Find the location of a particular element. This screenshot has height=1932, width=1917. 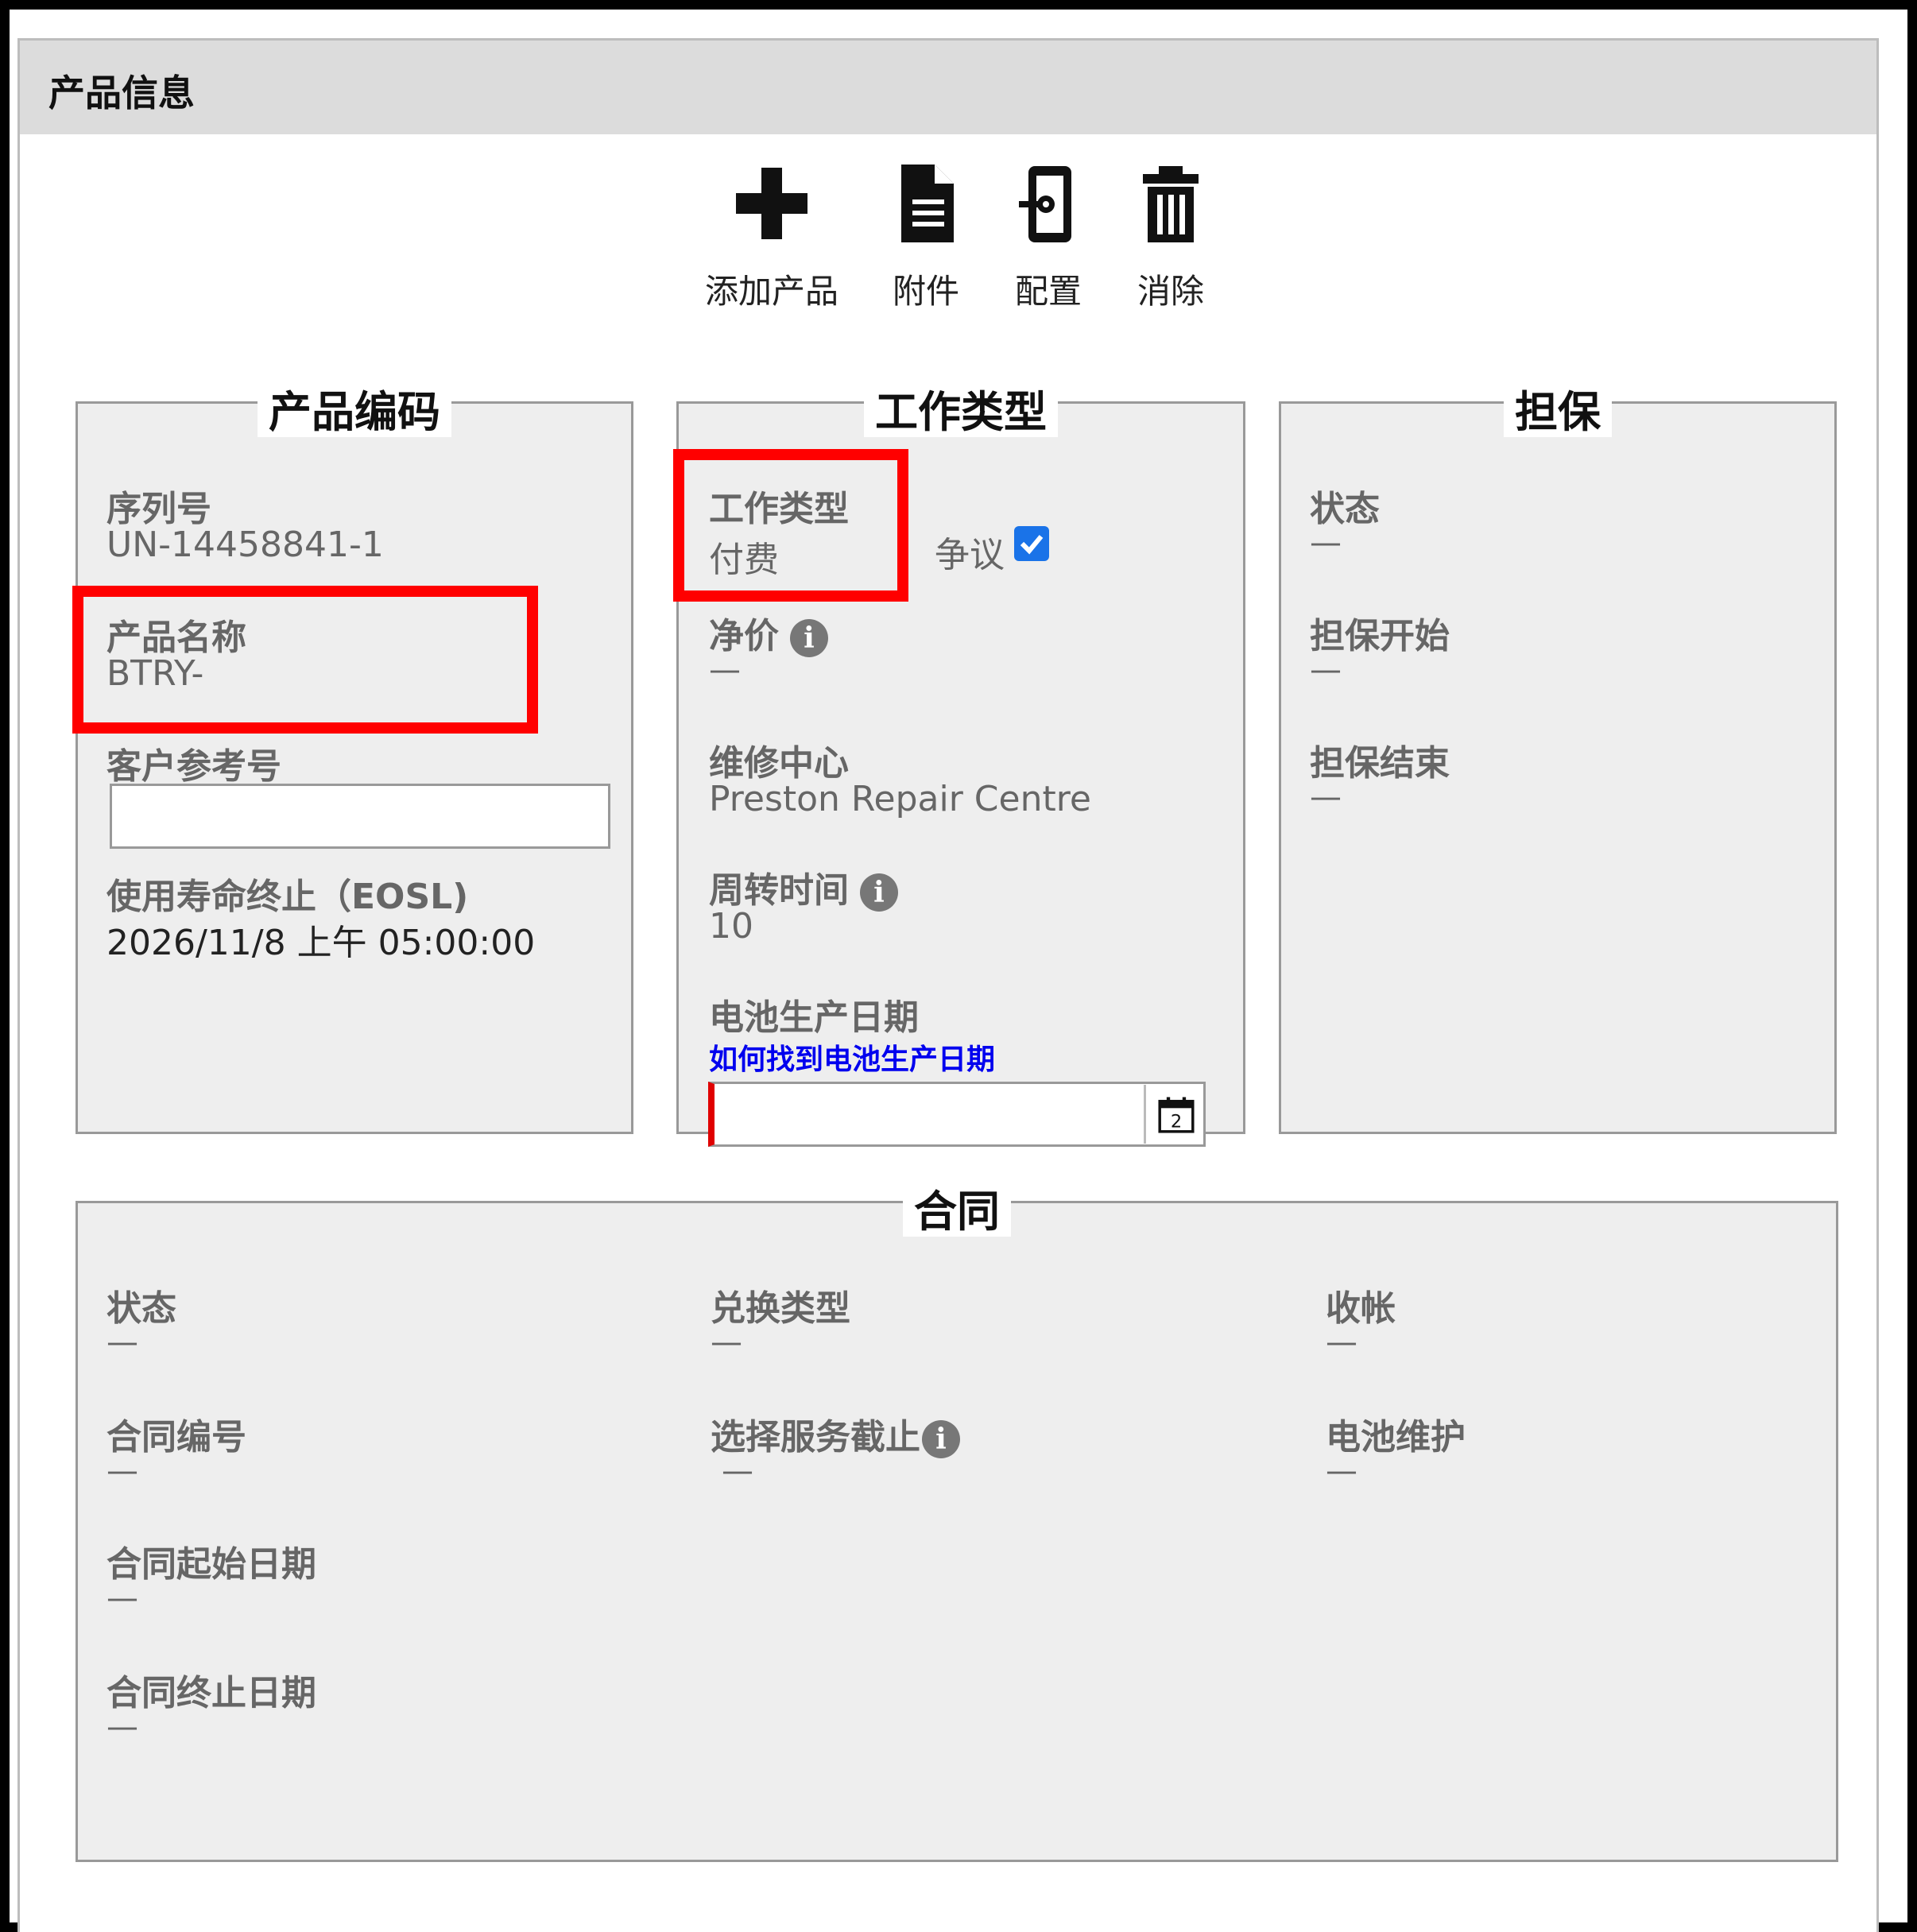

exchange-type-value: — is located at coordinates (726, 1342).